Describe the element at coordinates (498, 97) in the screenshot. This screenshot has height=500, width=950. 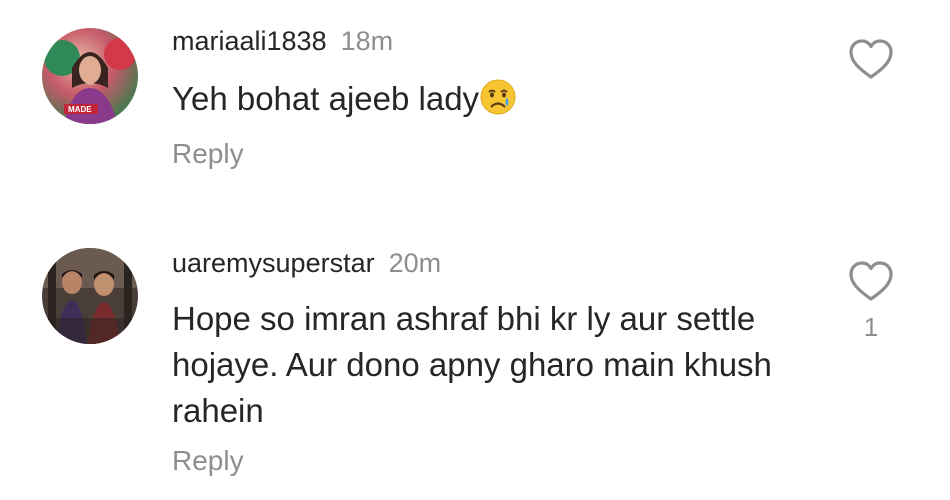
I see `crying-face-emoji` at that location.